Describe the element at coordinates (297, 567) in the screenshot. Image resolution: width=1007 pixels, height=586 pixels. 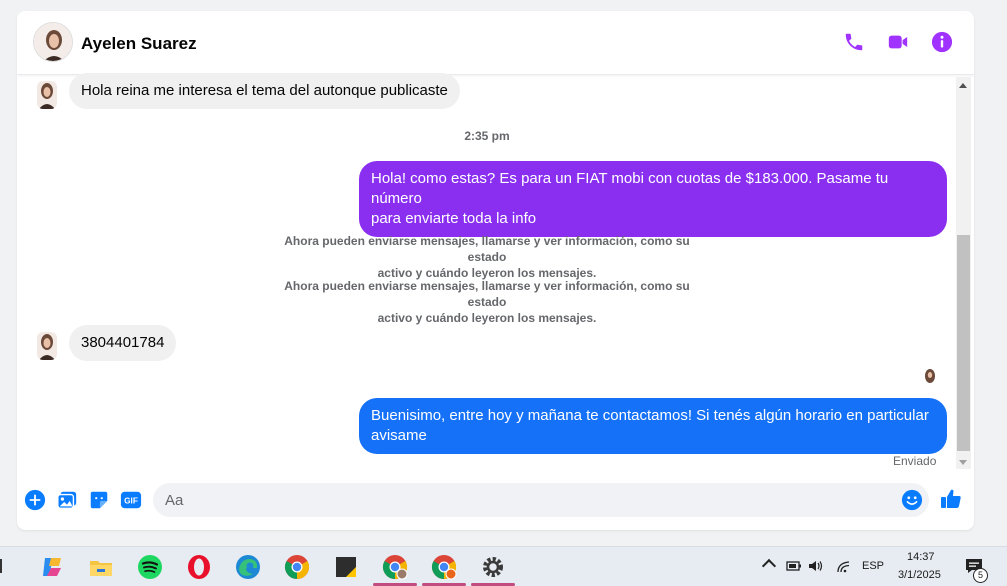
I see `chrome-icon` at that location.